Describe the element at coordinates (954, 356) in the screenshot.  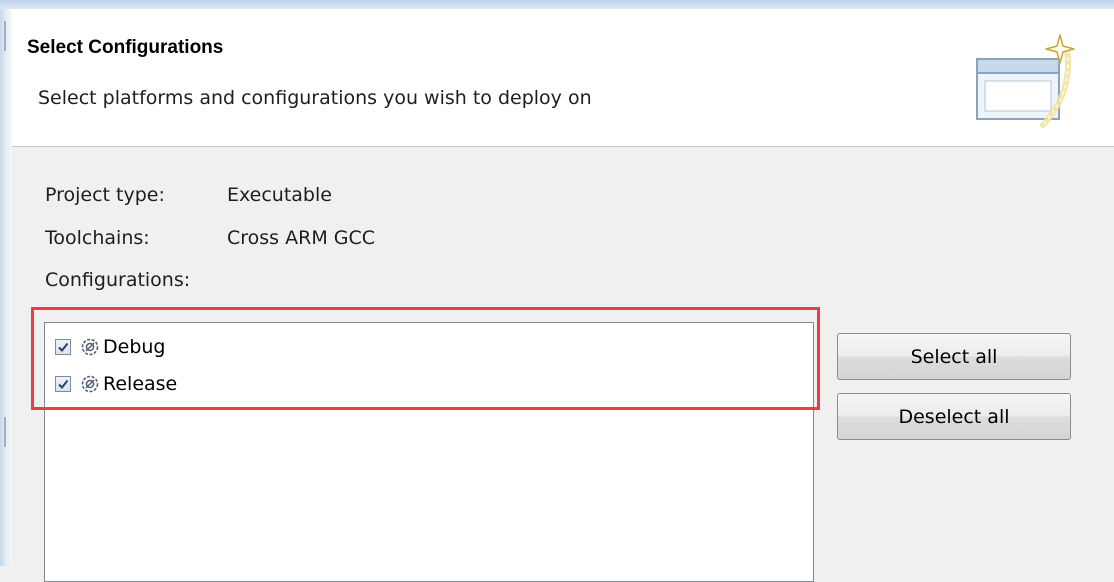
I see `select-all-button: Select all` at that location.